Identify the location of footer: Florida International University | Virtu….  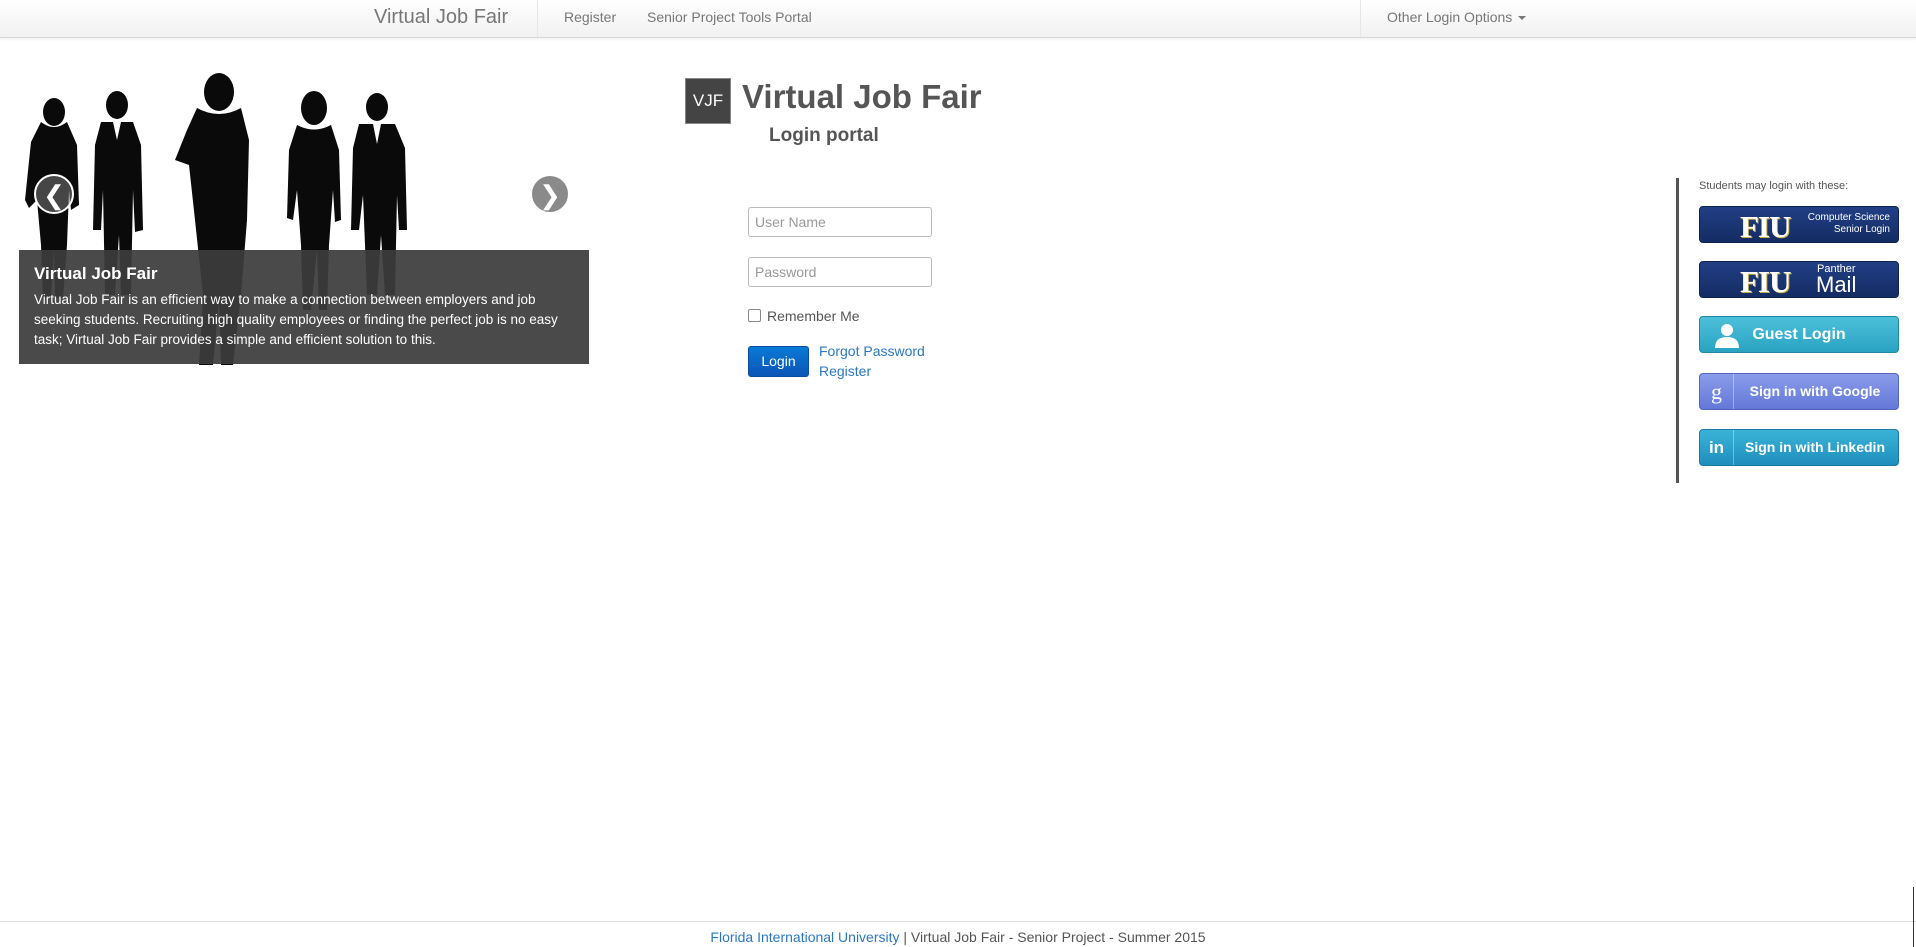
(958, 937).